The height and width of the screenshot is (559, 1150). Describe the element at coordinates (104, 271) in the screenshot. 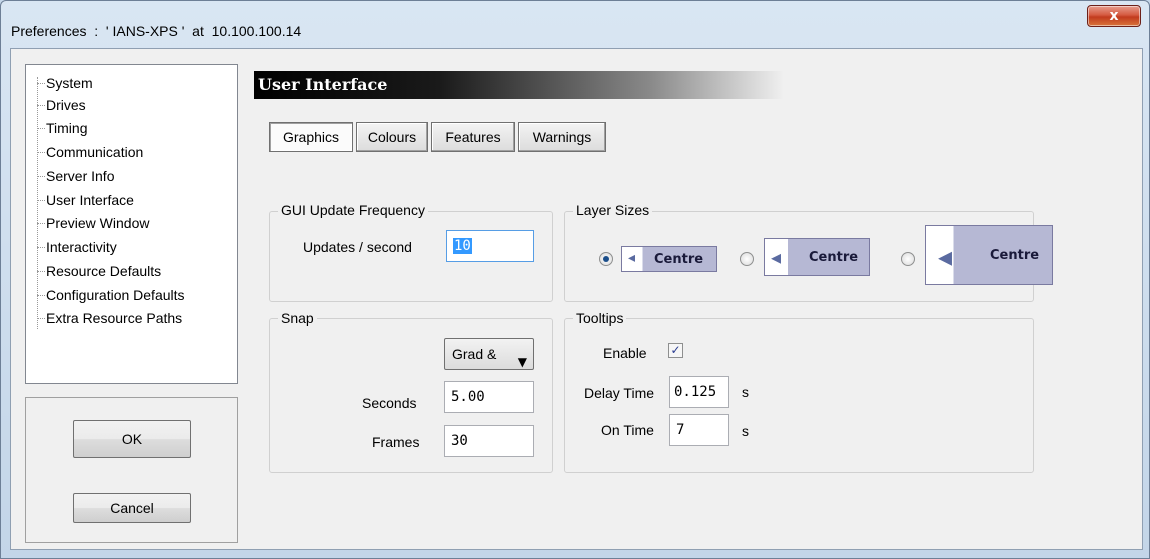

I see `tree-item-label: Resource Defaults` at that location.